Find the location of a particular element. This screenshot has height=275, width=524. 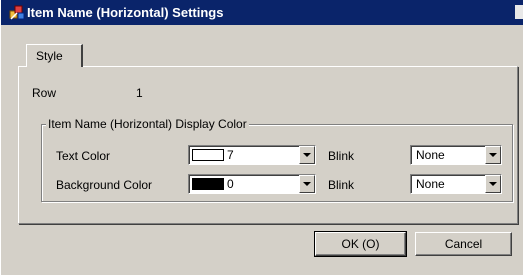

row-value: 1 is located at coordinates (139, 93).